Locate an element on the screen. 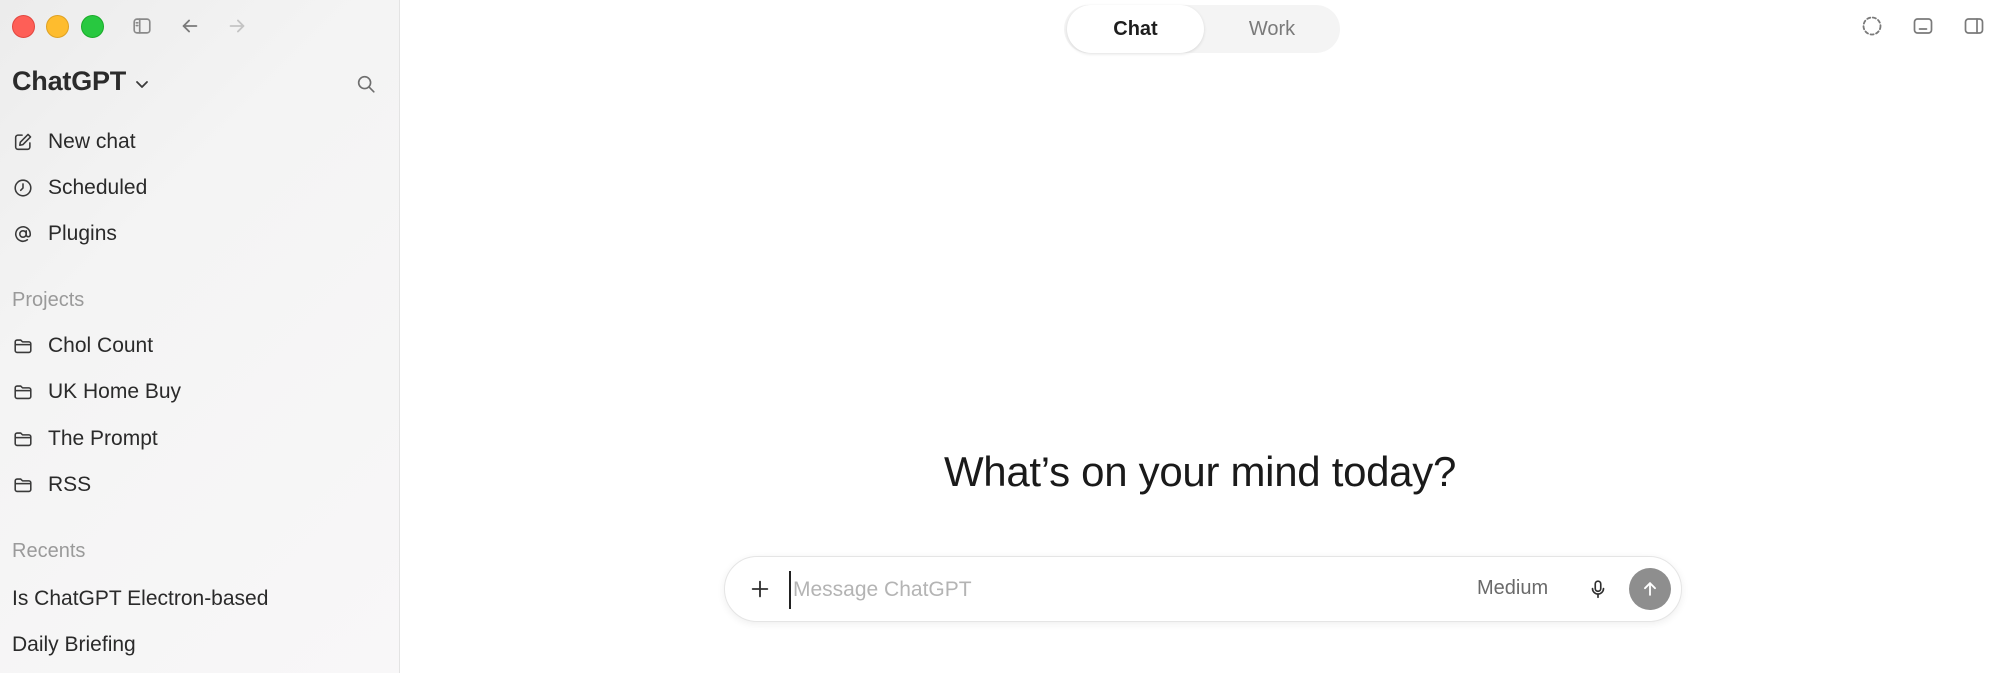  temporary-chat-button is located at coordinates (1872, 26).